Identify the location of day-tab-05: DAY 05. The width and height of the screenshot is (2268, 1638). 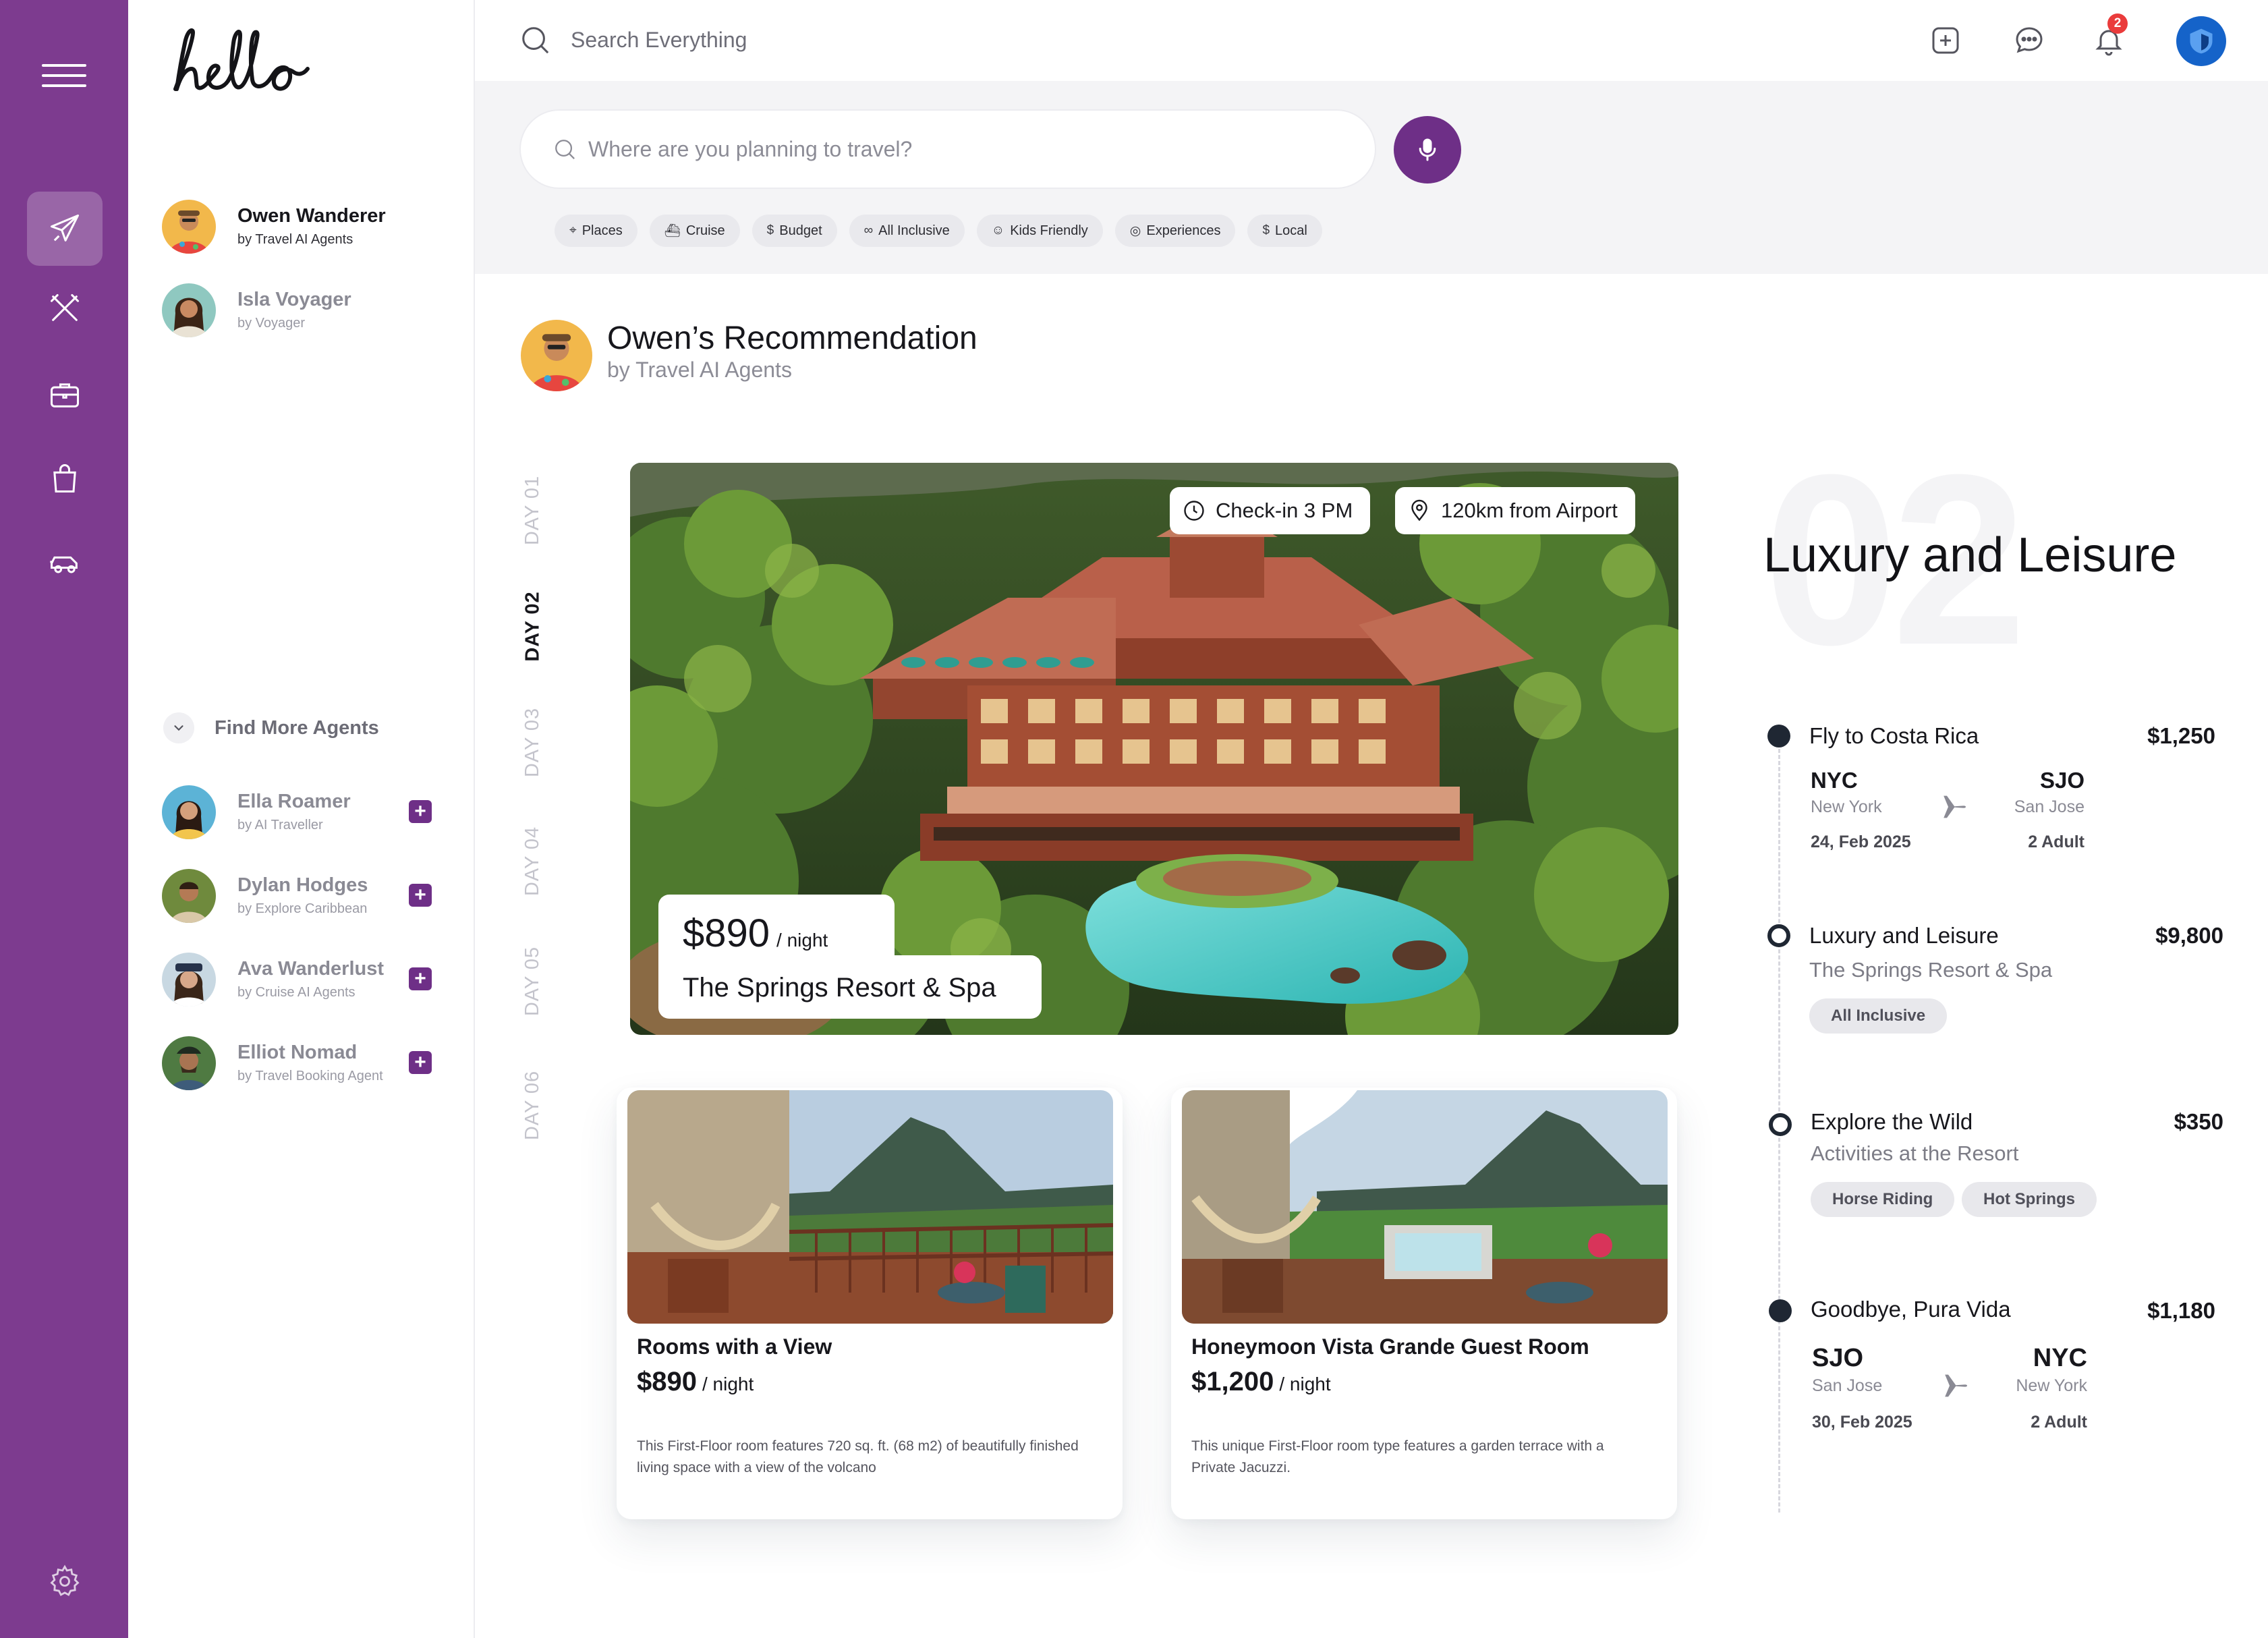
(533, 980).